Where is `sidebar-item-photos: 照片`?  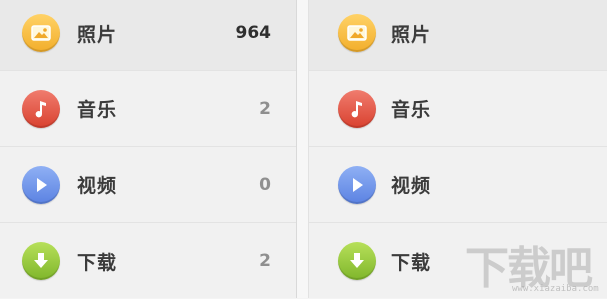 sidebar-item-photos: 照片 is located at coordinates (458, 35).